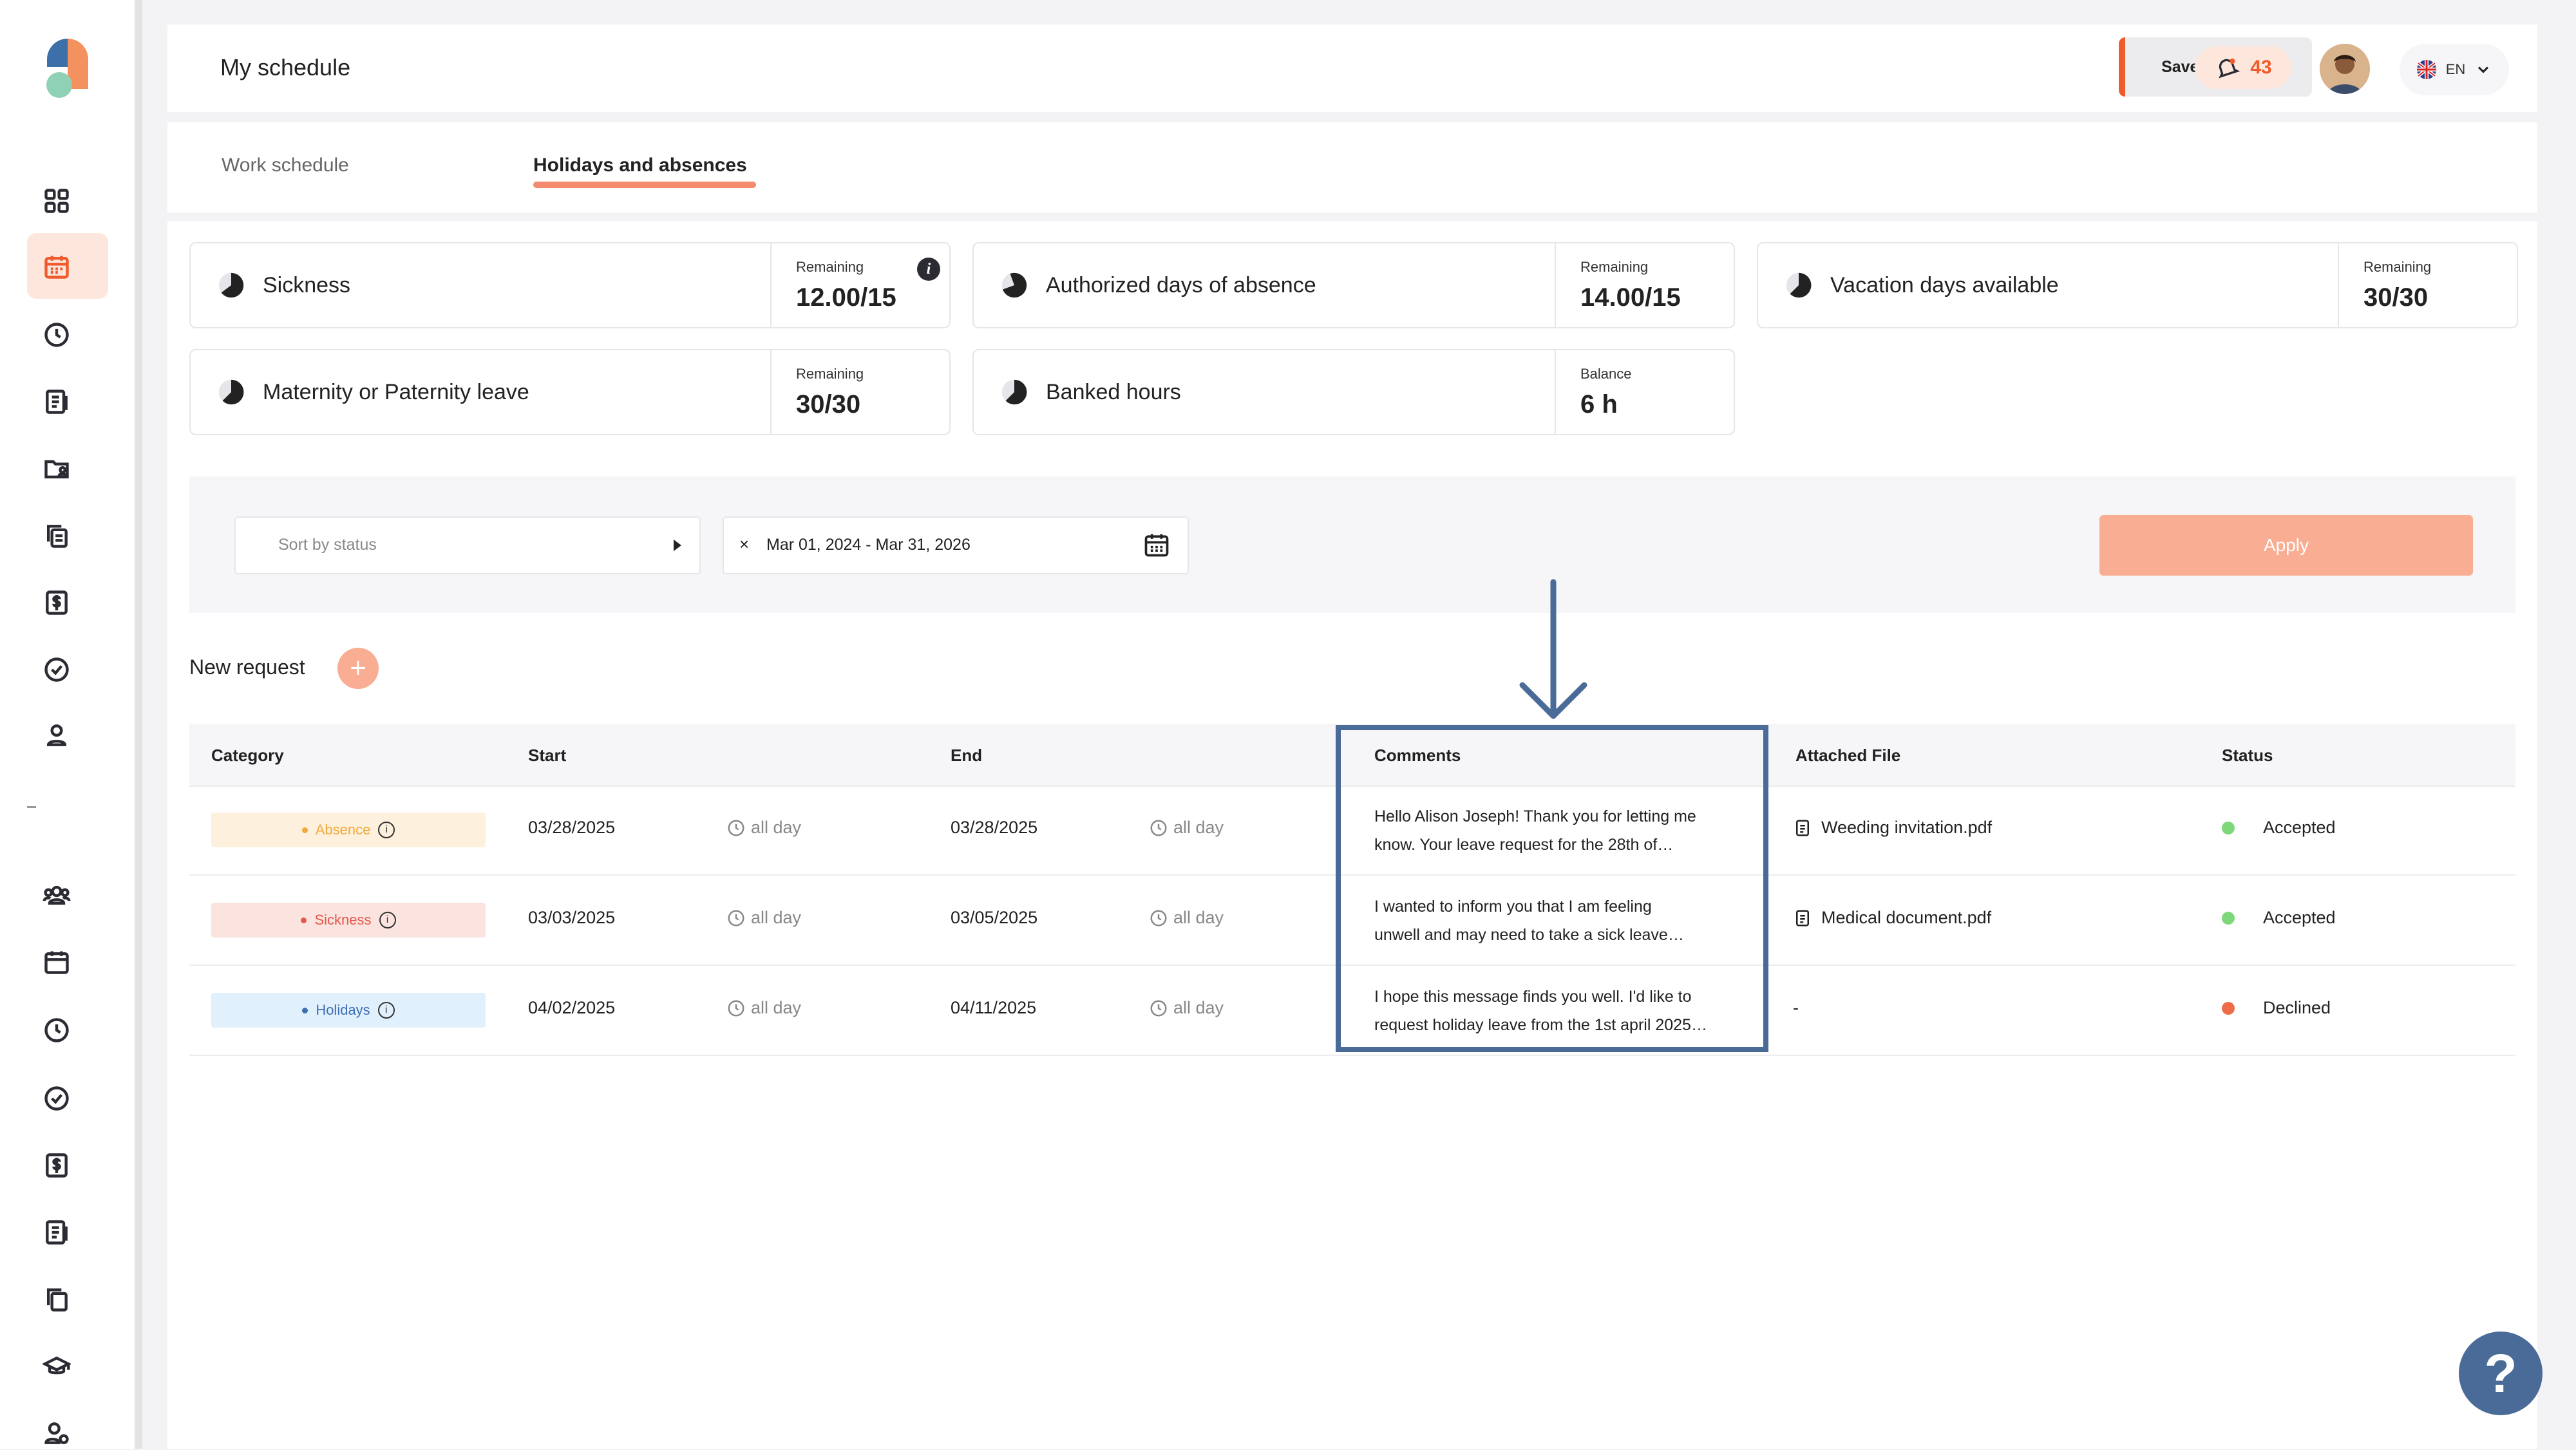 The image size is (2576, 1450). What do you see at coordinates (56, 402) in the screenshot?
I see `report-icon` at bounding box center [56, 402].